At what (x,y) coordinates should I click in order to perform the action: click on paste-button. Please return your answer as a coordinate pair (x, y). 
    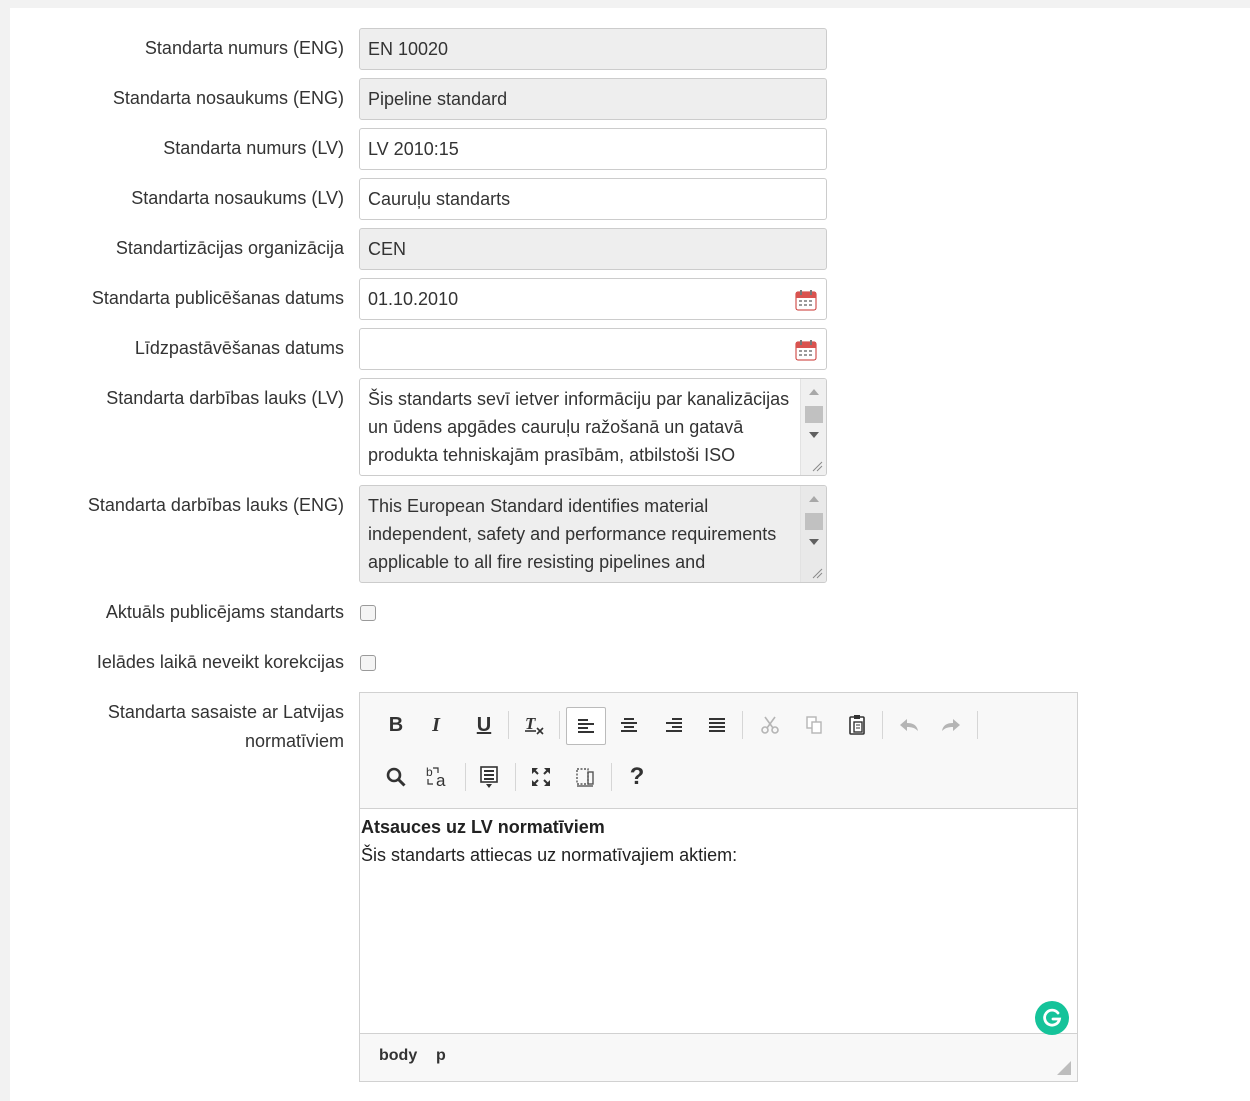
    Looking at the image, I should click on (857, 725).